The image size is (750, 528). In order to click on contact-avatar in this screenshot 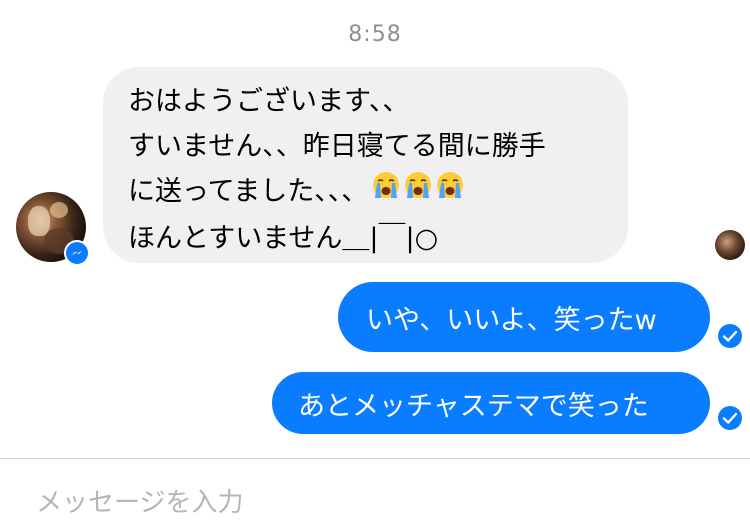, I will do `click(53, 229)`.